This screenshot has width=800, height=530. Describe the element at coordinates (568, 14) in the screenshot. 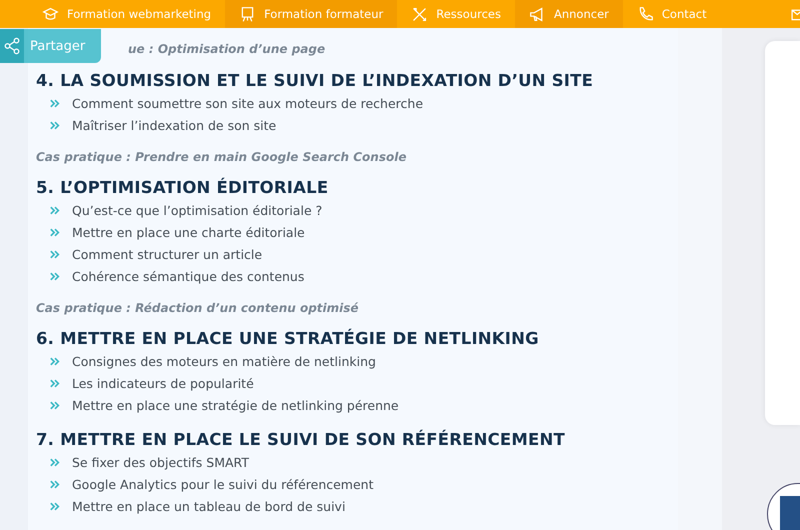

I see `nav-link: Annoncer` at that location.